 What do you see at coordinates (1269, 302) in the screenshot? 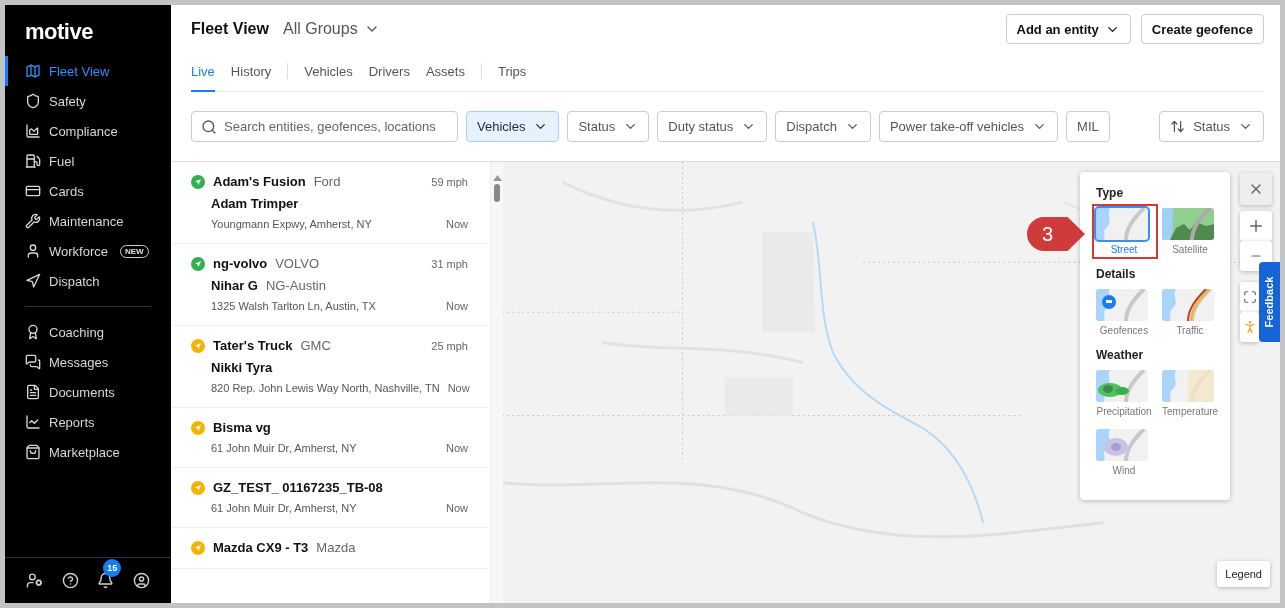
I see `feedback-tab: Feedback` at bounding box center [1269, 302].